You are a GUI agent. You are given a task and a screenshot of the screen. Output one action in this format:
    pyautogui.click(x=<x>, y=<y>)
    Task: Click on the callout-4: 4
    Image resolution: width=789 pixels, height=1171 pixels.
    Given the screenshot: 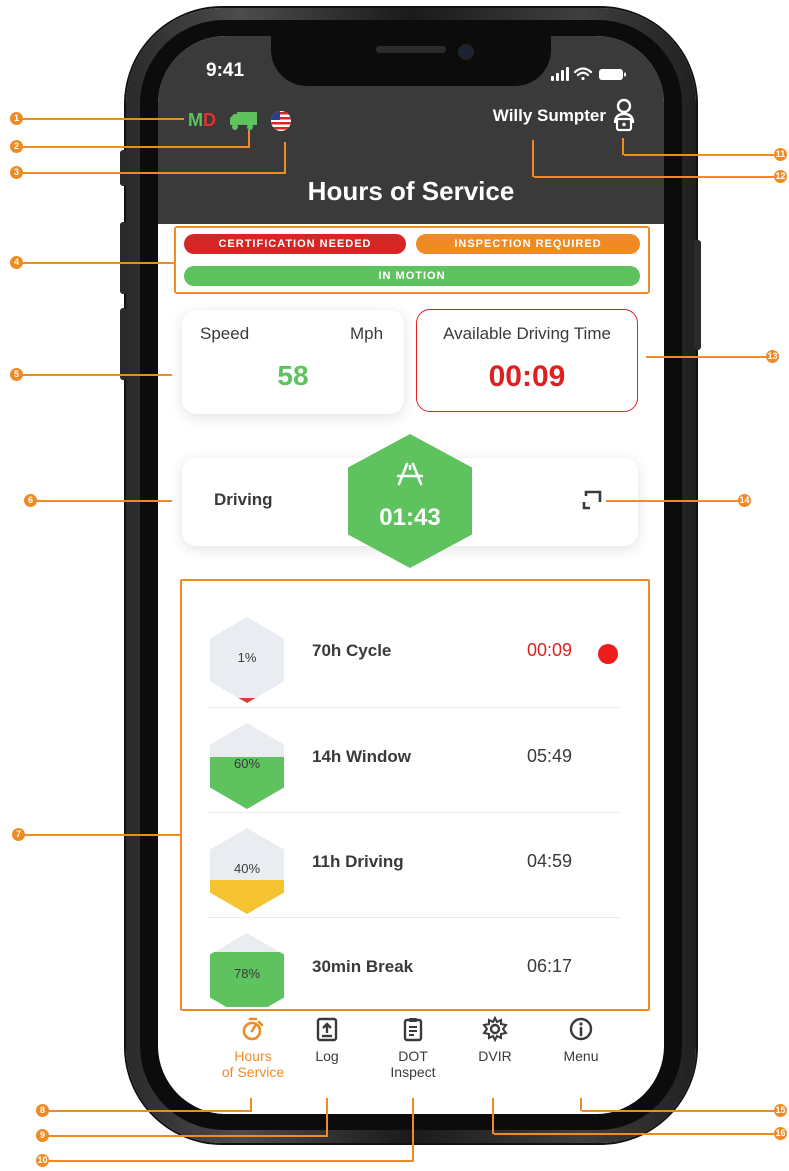 What is the action you would take?
    pyautogui.click(x=16, y=262)
    